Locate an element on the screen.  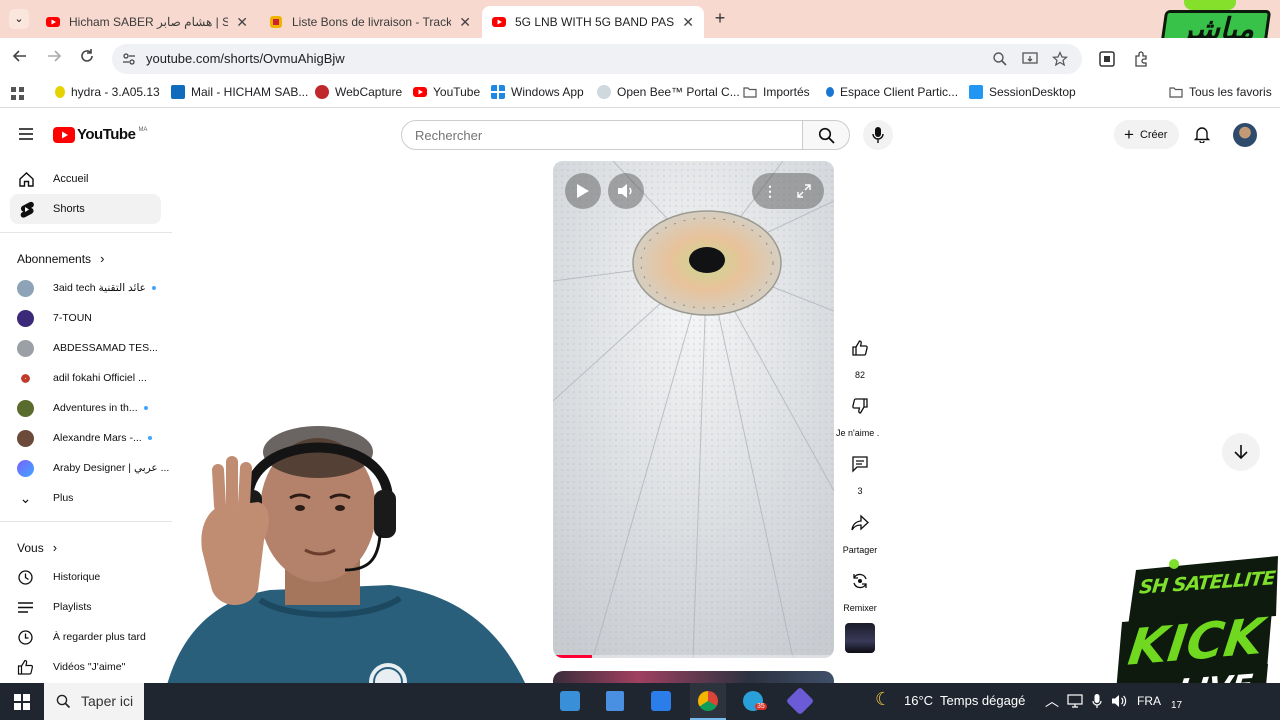
taskbar-app-store is located at coordinates (661, 701).